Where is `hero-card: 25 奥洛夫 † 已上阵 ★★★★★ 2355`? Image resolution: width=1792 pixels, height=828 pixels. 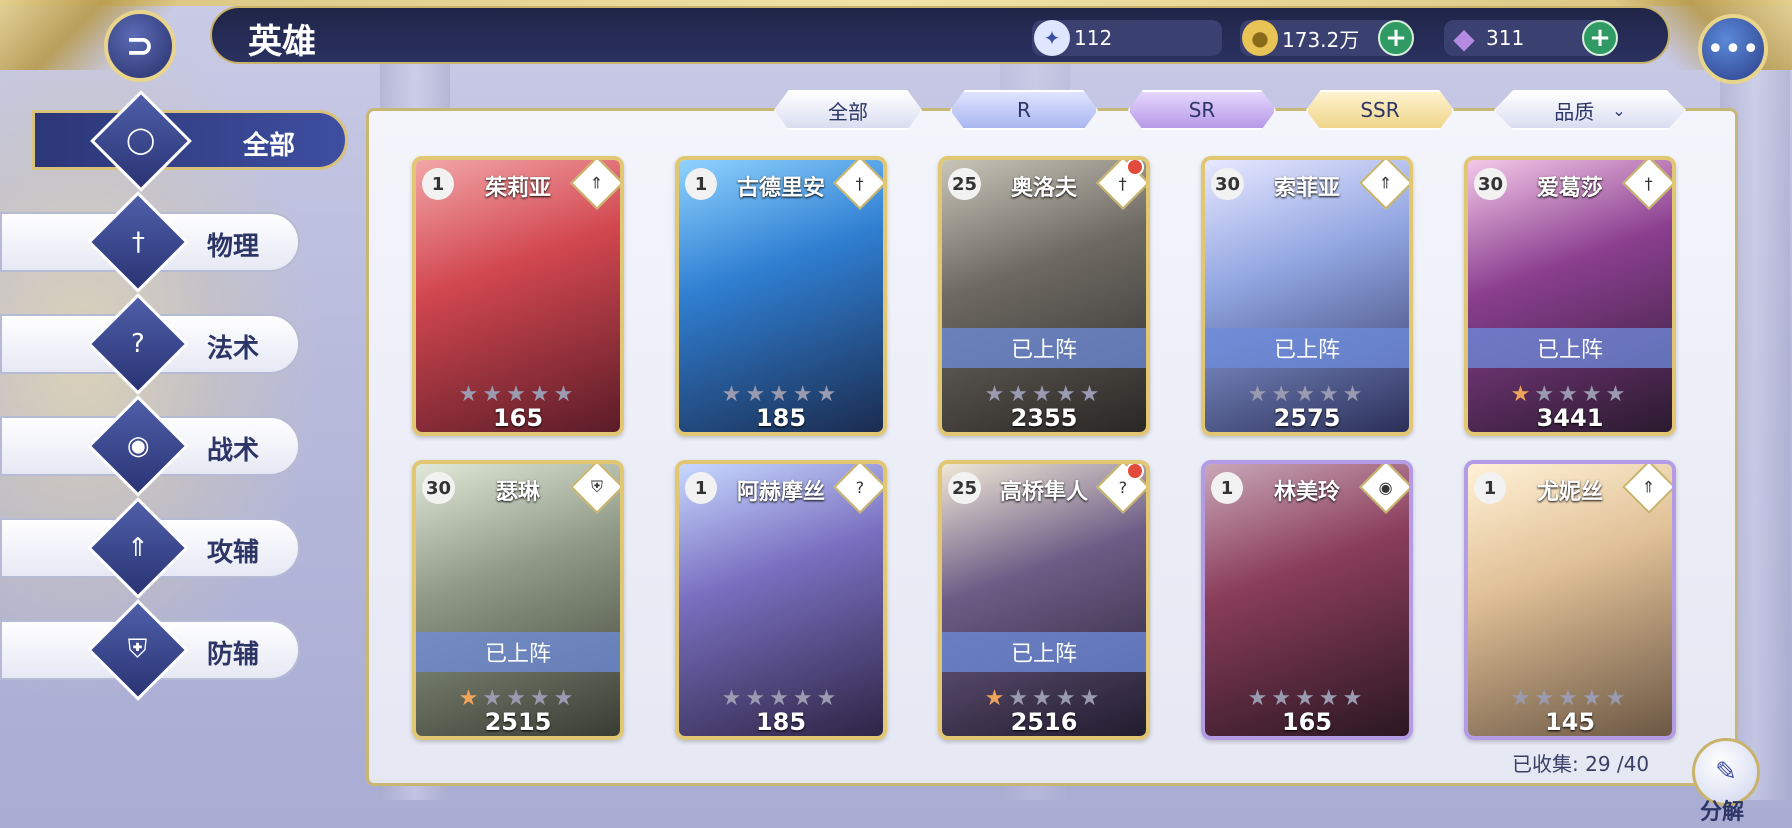 hero-card: 25 奥洛夫 † 已上阵 ★★★★★ 2355 is located at coordinates (1044, 296).